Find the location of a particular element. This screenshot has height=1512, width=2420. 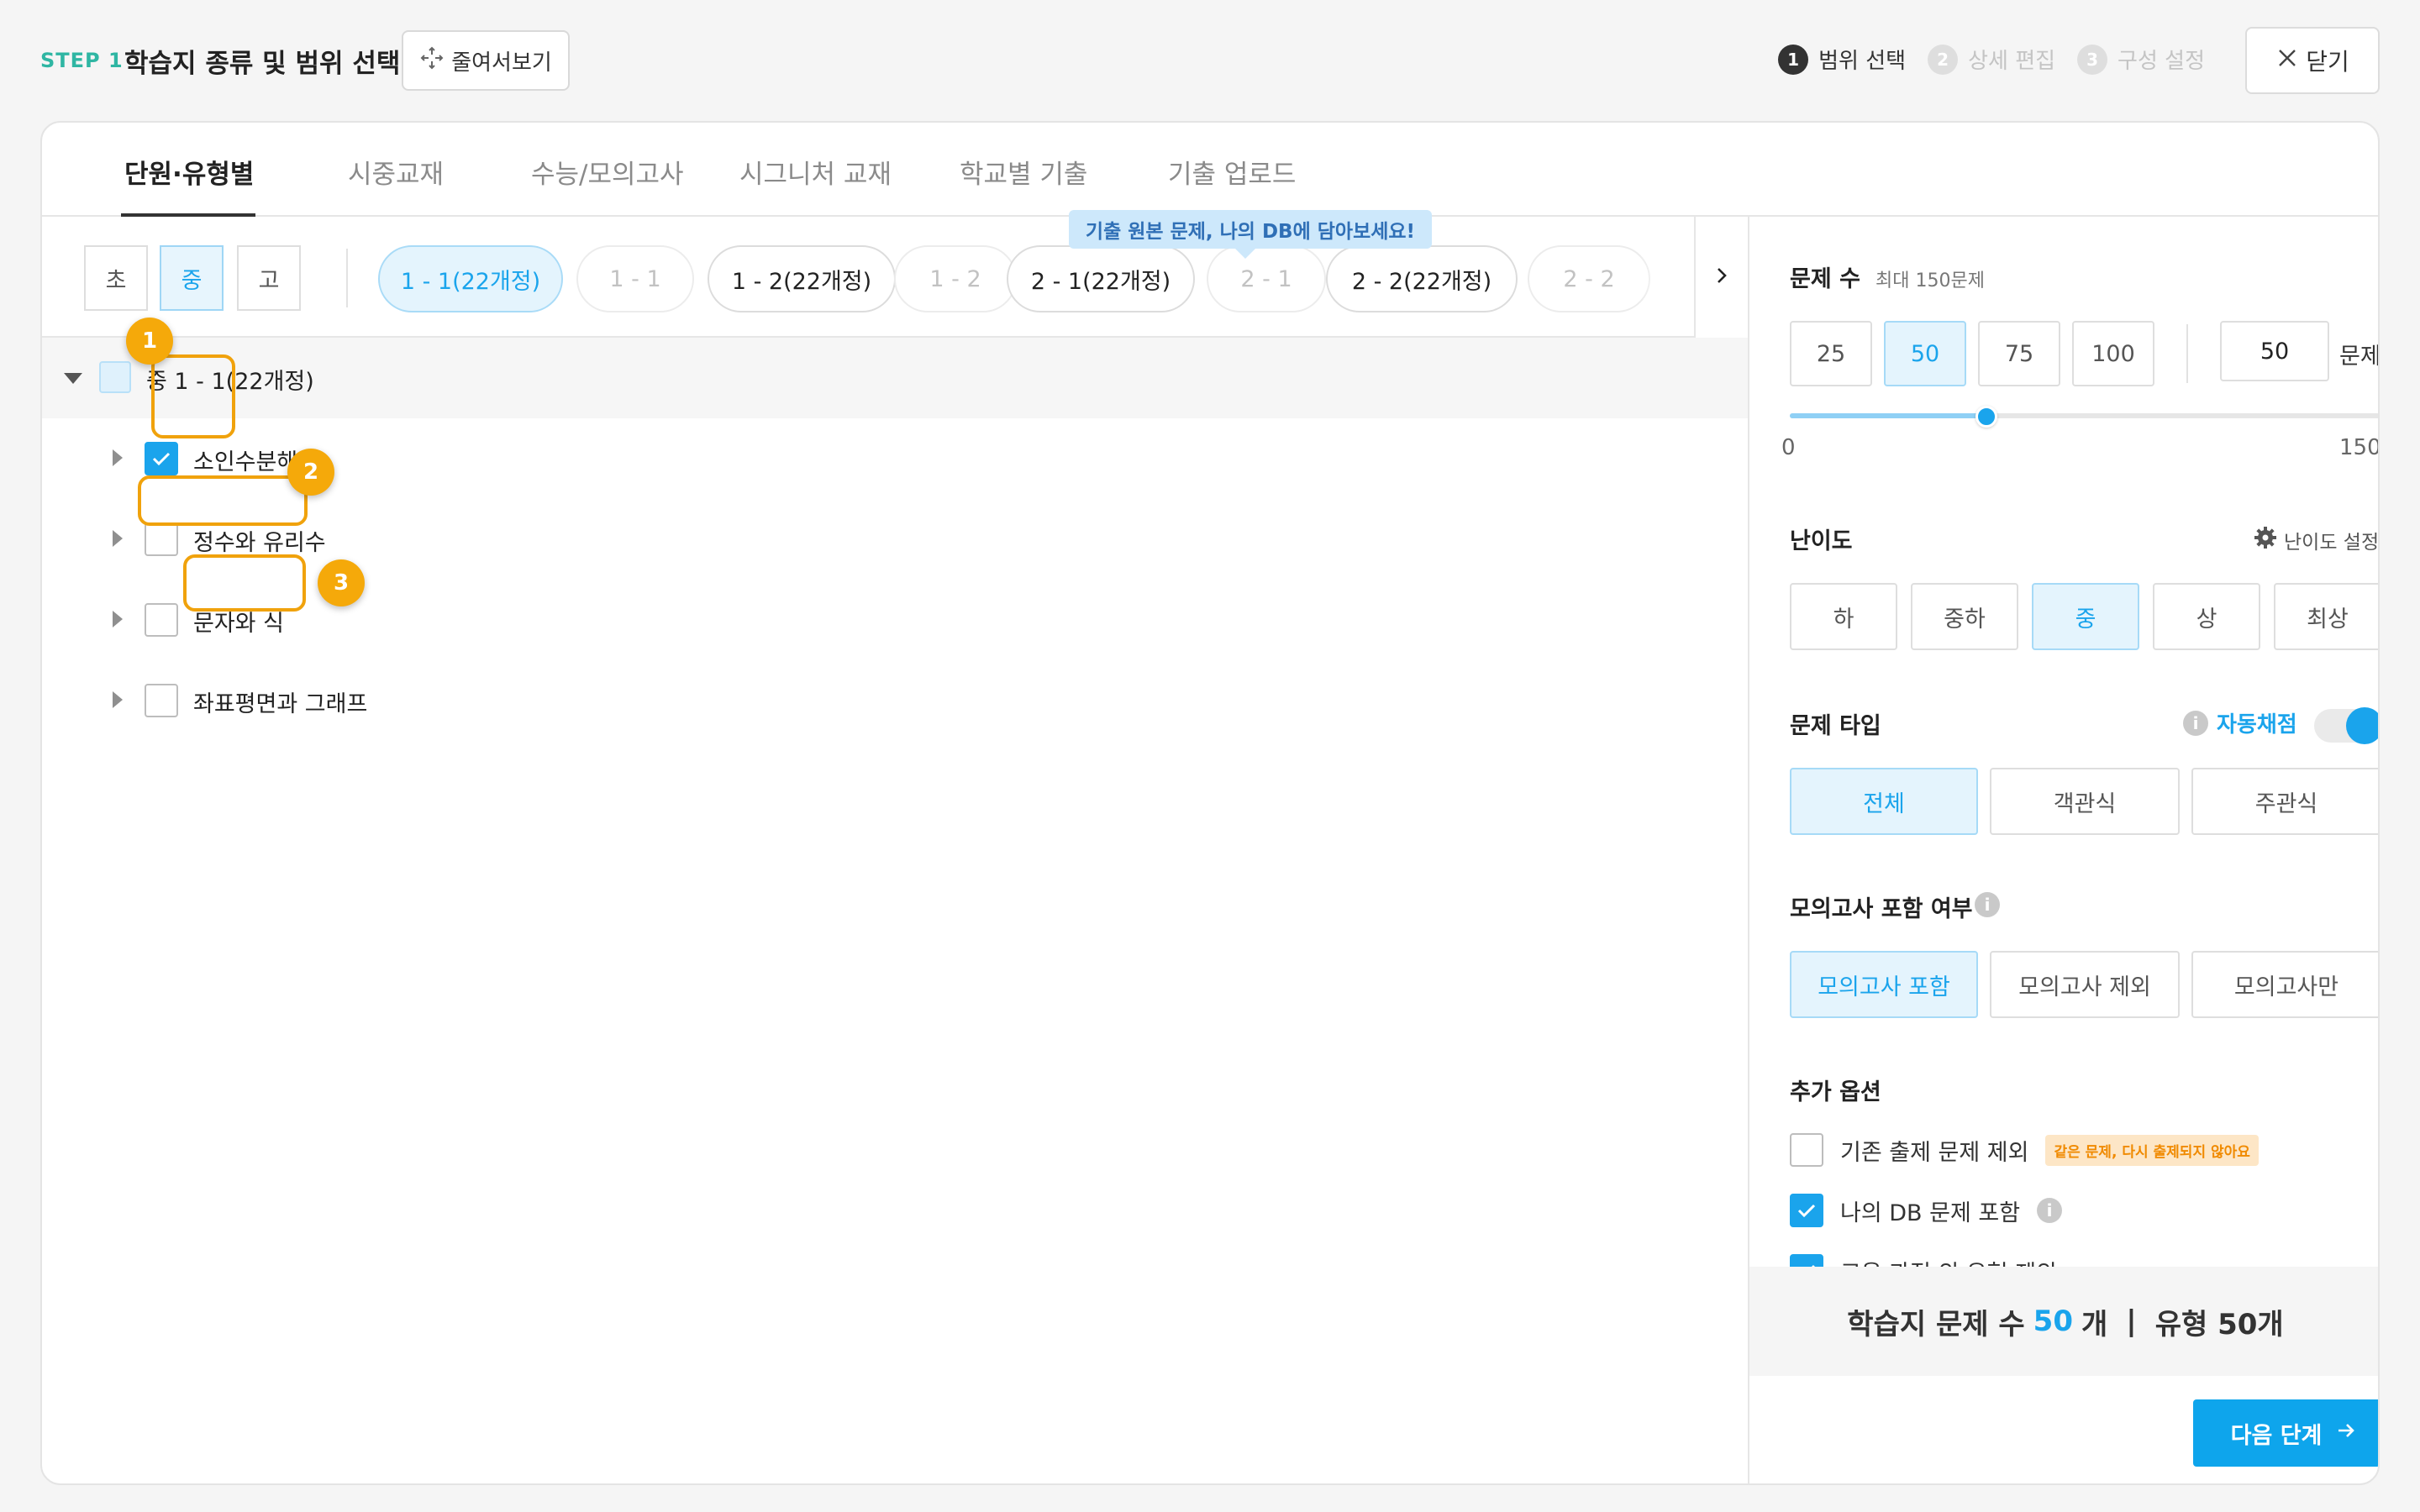

annotation-number: 3 is located at coordinates (341, 582).